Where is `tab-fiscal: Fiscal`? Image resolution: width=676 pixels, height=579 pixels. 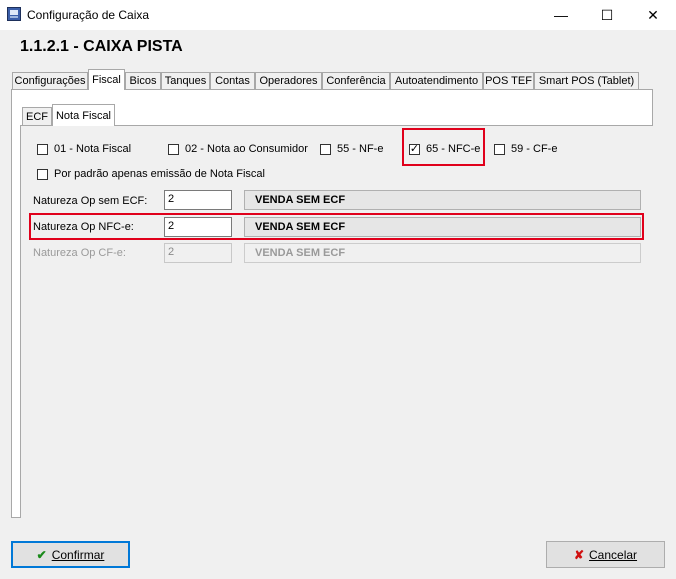 tab-fiscal: Fiscal is located at coordinates (106, 79).